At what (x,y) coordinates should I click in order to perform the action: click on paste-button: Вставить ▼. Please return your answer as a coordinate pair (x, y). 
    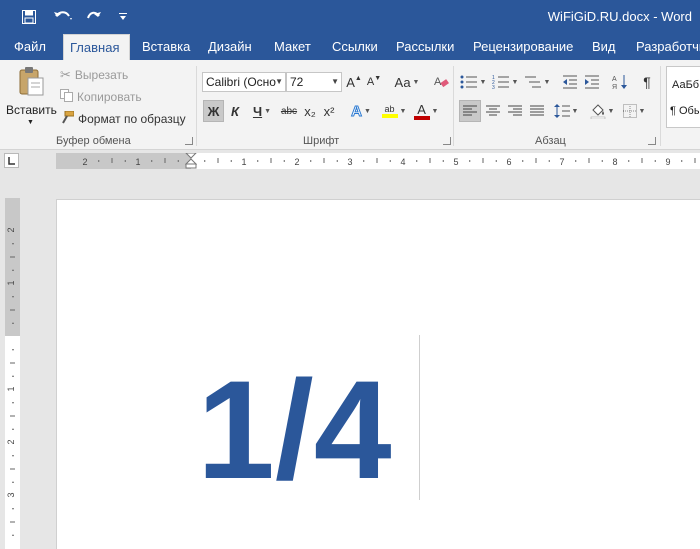
    Looking at the image, I should click on (30, 97).